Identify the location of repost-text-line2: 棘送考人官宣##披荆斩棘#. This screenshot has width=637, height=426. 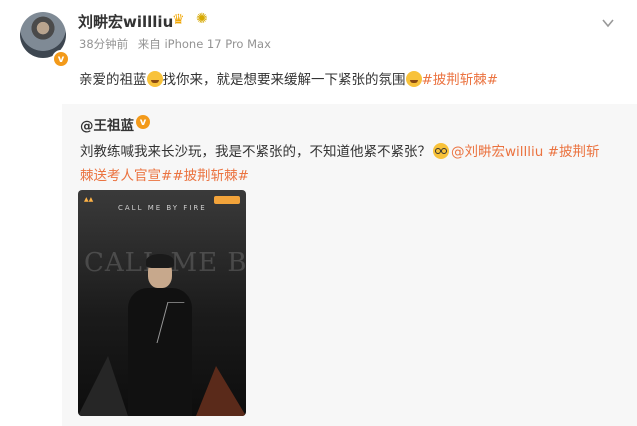
(164, 174).